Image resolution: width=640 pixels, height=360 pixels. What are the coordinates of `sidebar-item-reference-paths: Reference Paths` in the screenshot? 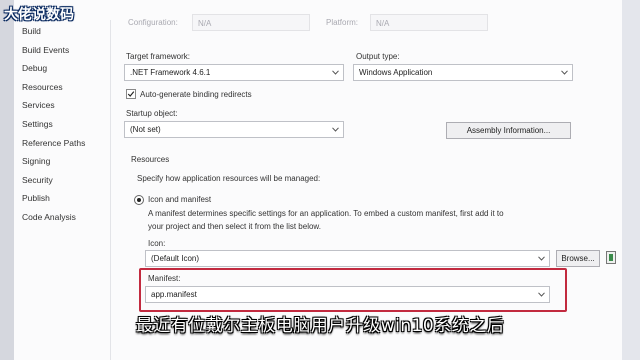 It's located at (62, 143).